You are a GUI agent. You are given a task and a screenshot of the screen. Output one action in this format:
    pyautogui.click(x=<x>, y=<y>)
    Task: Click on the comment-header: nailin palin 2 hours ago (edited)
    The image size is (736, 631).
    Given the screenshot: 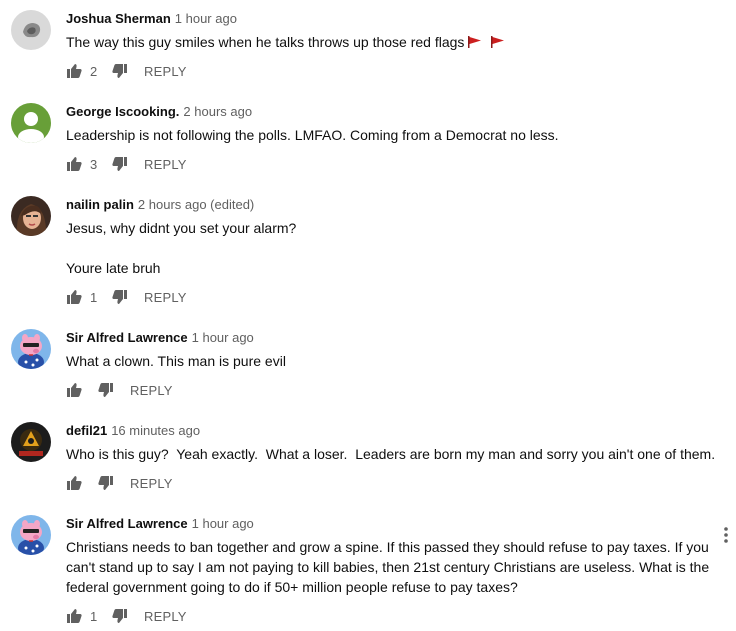 What is the action you would take?
    pyautogui.click(x=160, y=205)
    